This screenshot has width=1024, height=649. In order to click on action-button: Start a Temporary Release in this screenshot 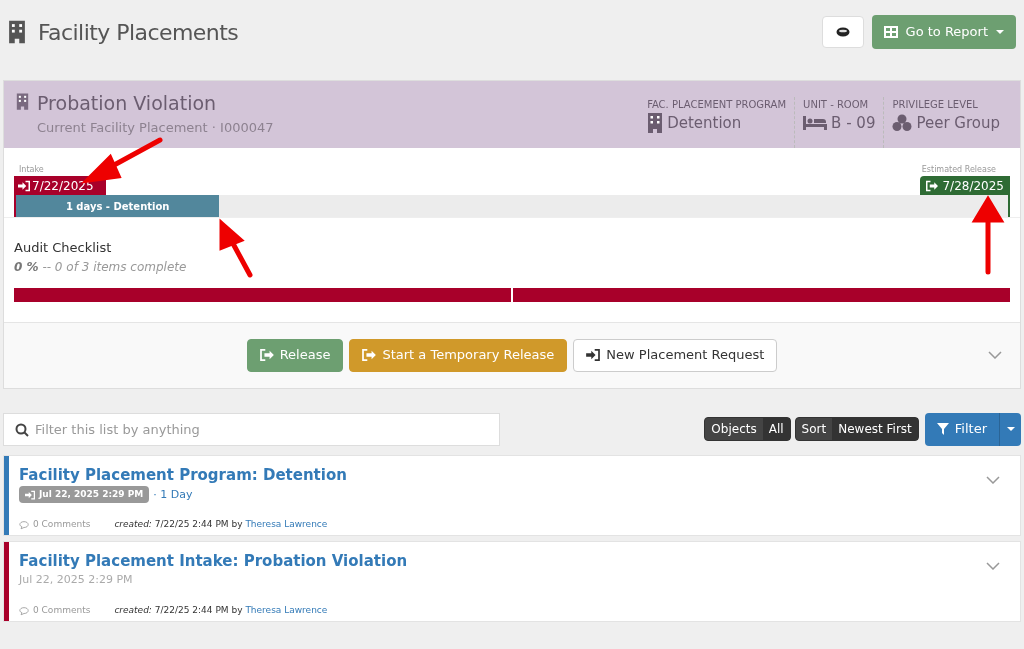, I will do `click(458, 355)`.